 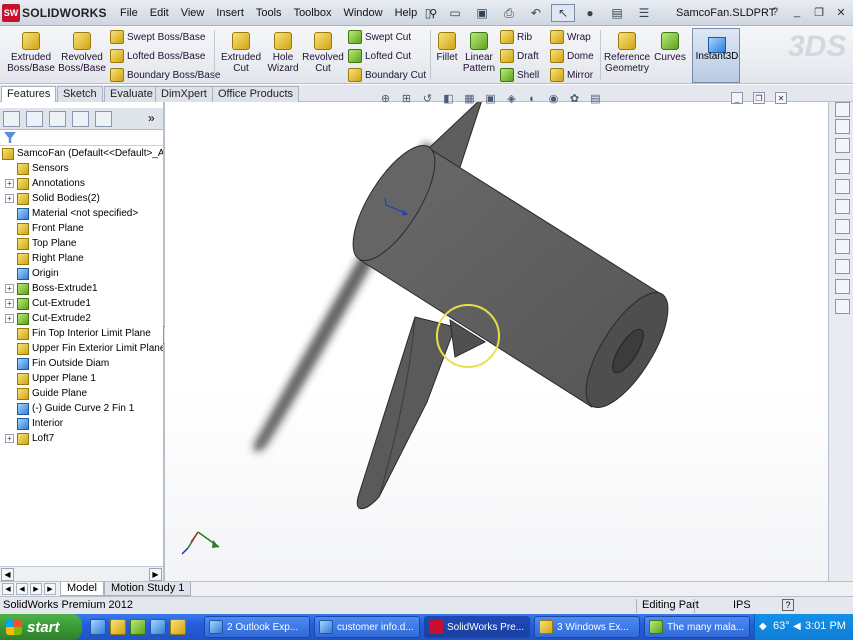 I want to click on task-pane-file-explorer-icon, so click(x=842, y=186).